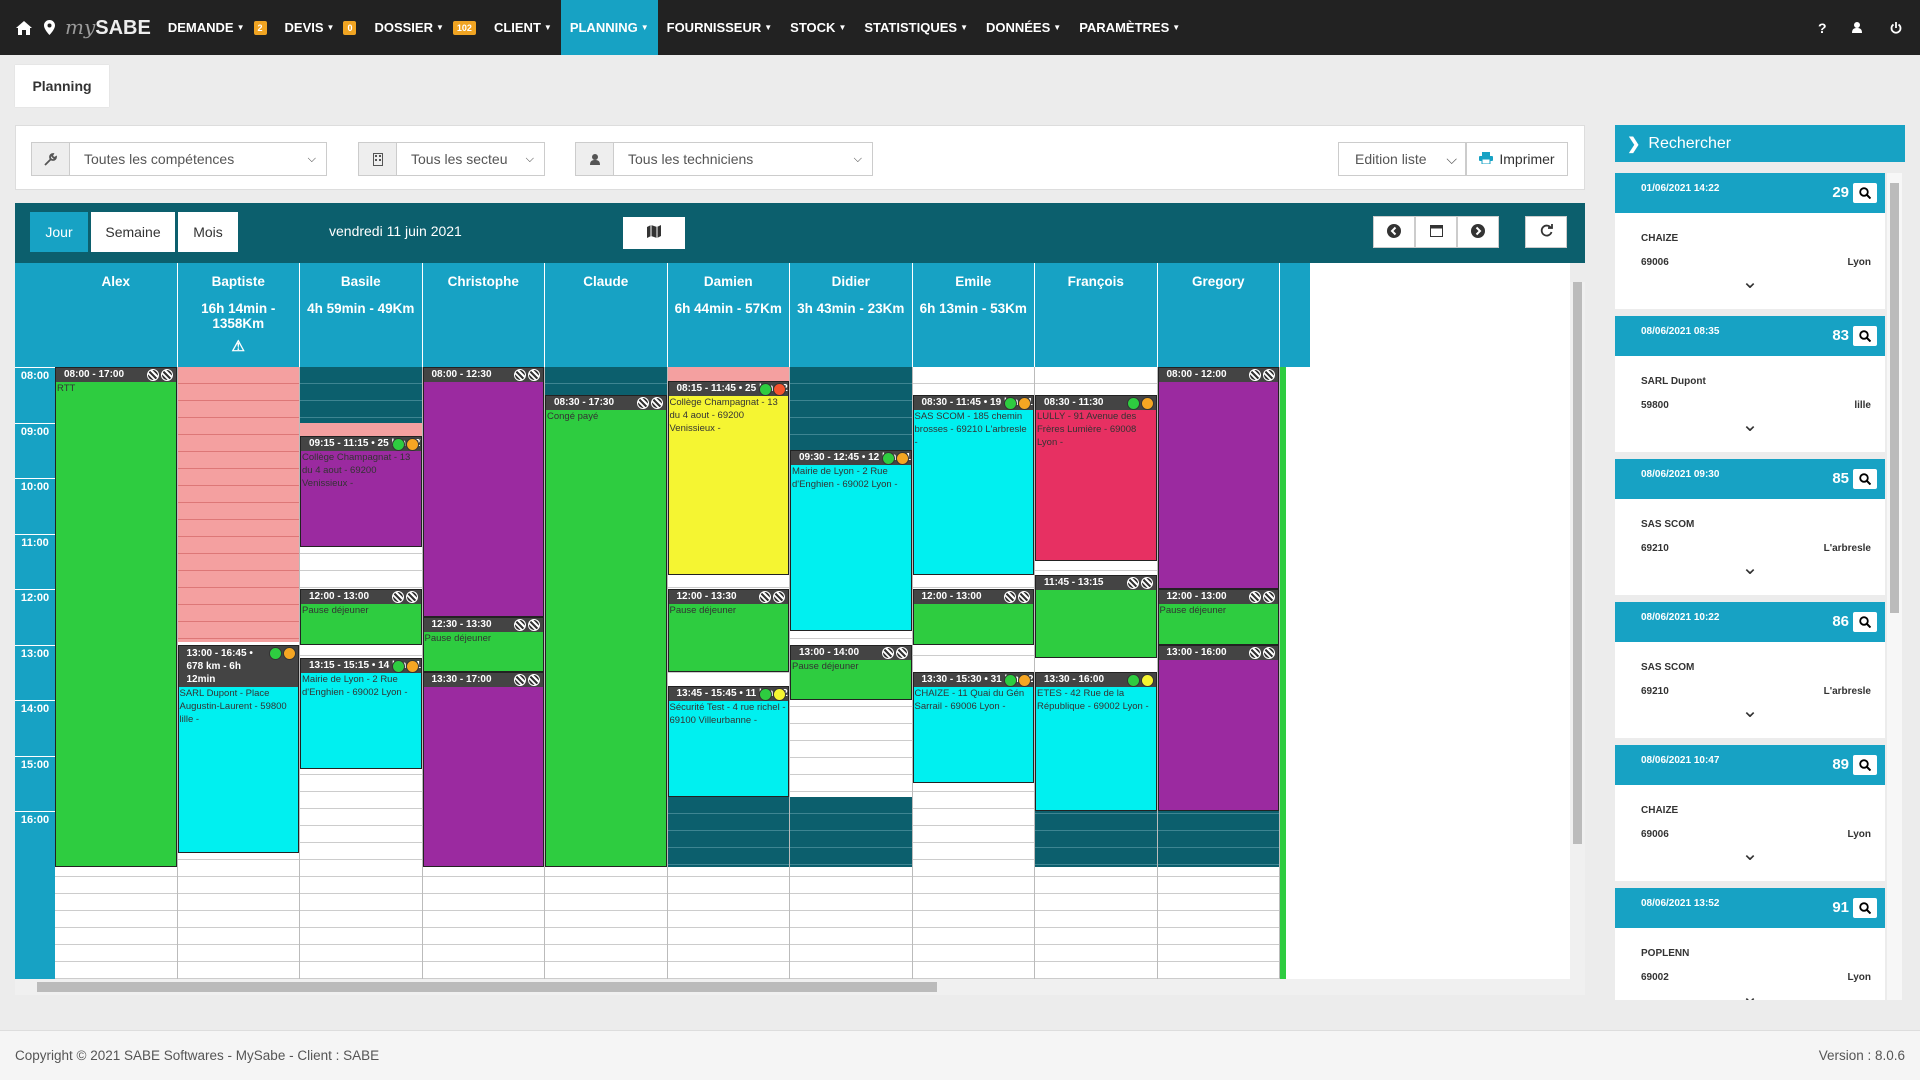 This screenshot has width=1920, height=1080. I want to click on competences-select: Toutes les compétences ⌵, so click(198, 159).